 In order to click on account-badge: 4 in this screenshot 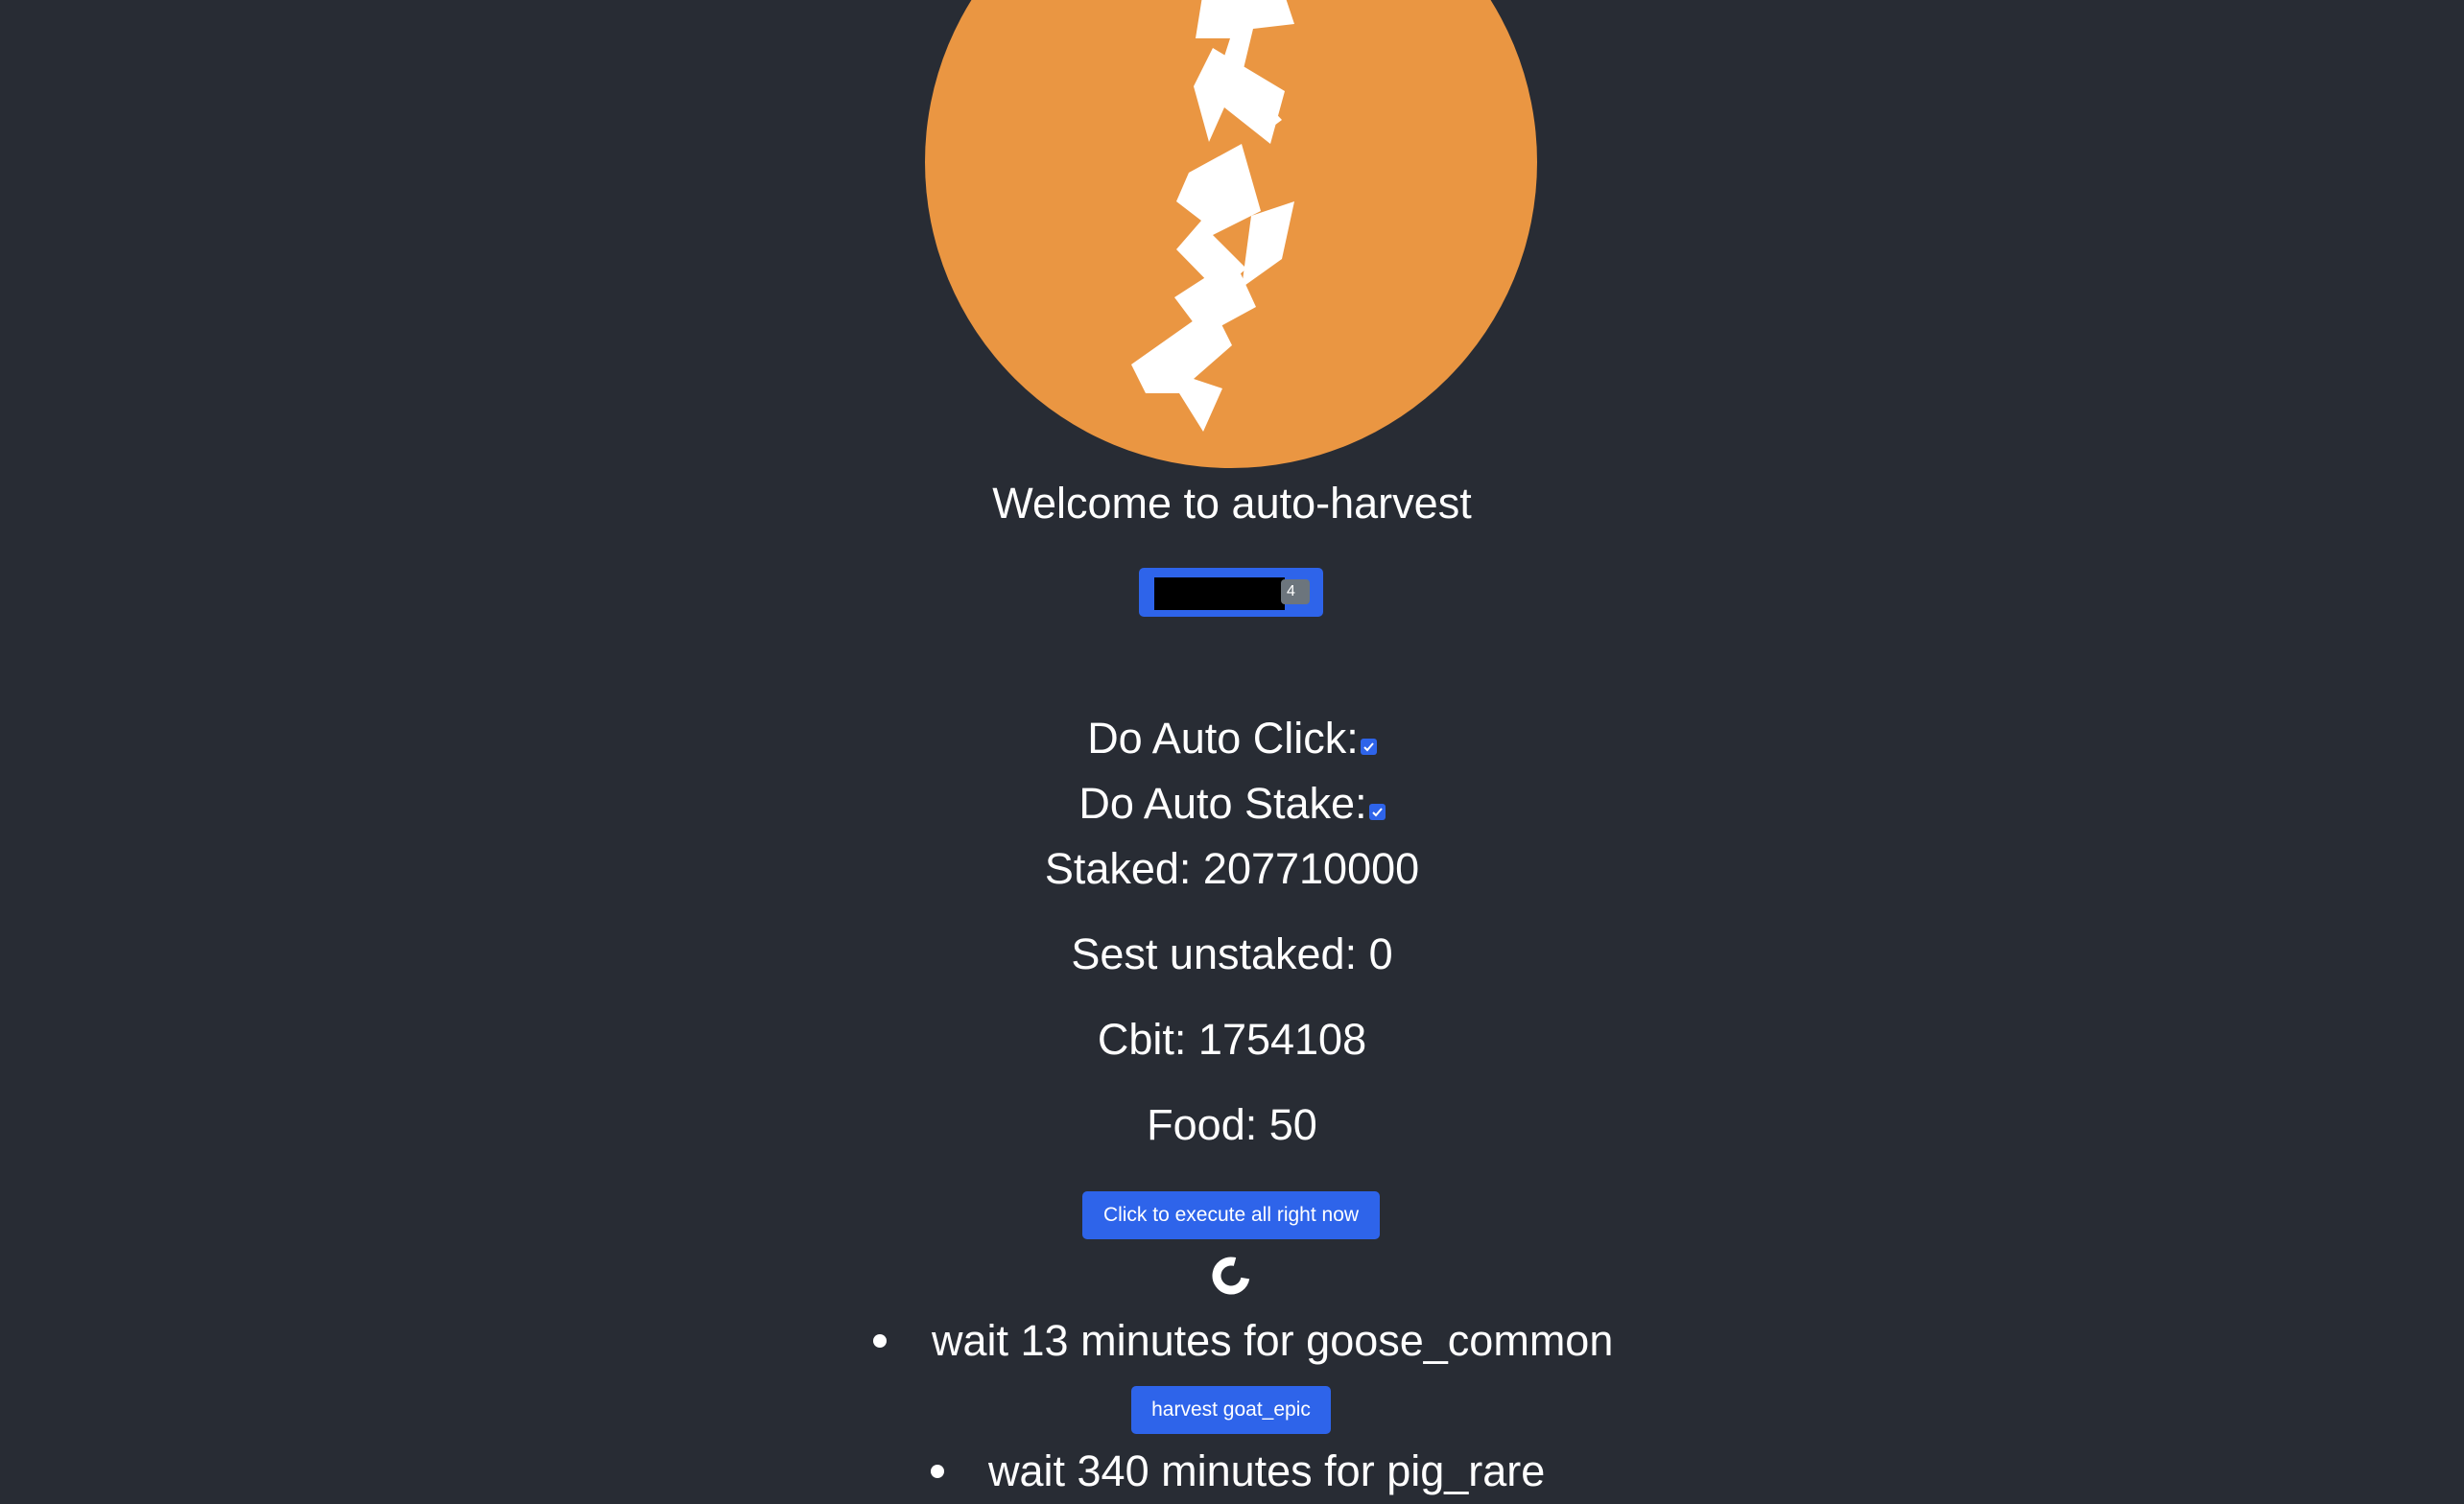, I will do `click(1295, 591)`.